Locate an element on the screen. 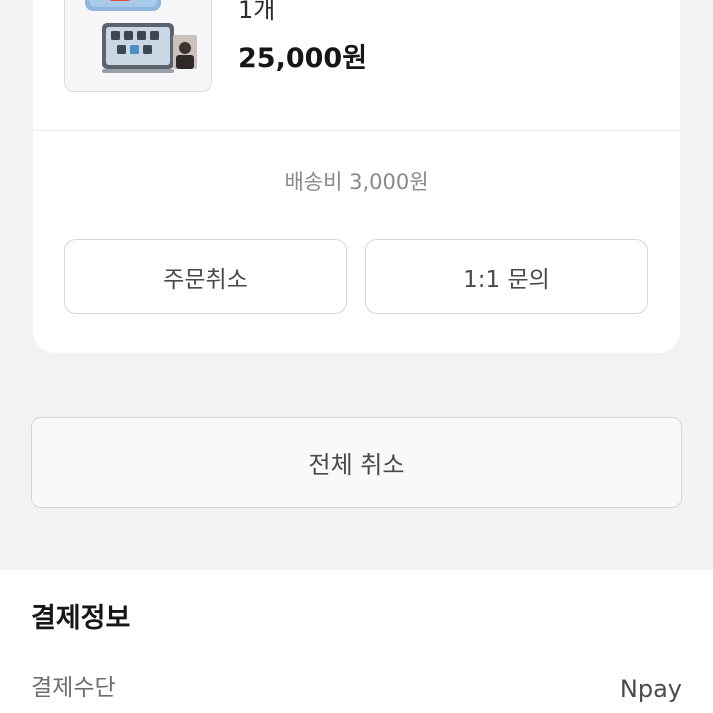  cancel-all-button: 전체 취소 is located at coordinates (356, 462).